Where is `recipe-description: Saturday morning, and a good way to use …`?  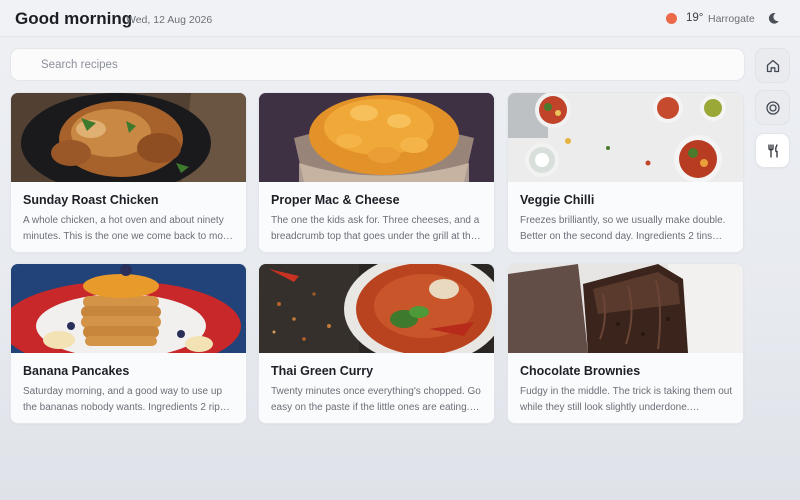 recipe-description: Saturday morning, and a good way to use … is located at coordinates (126, 399).